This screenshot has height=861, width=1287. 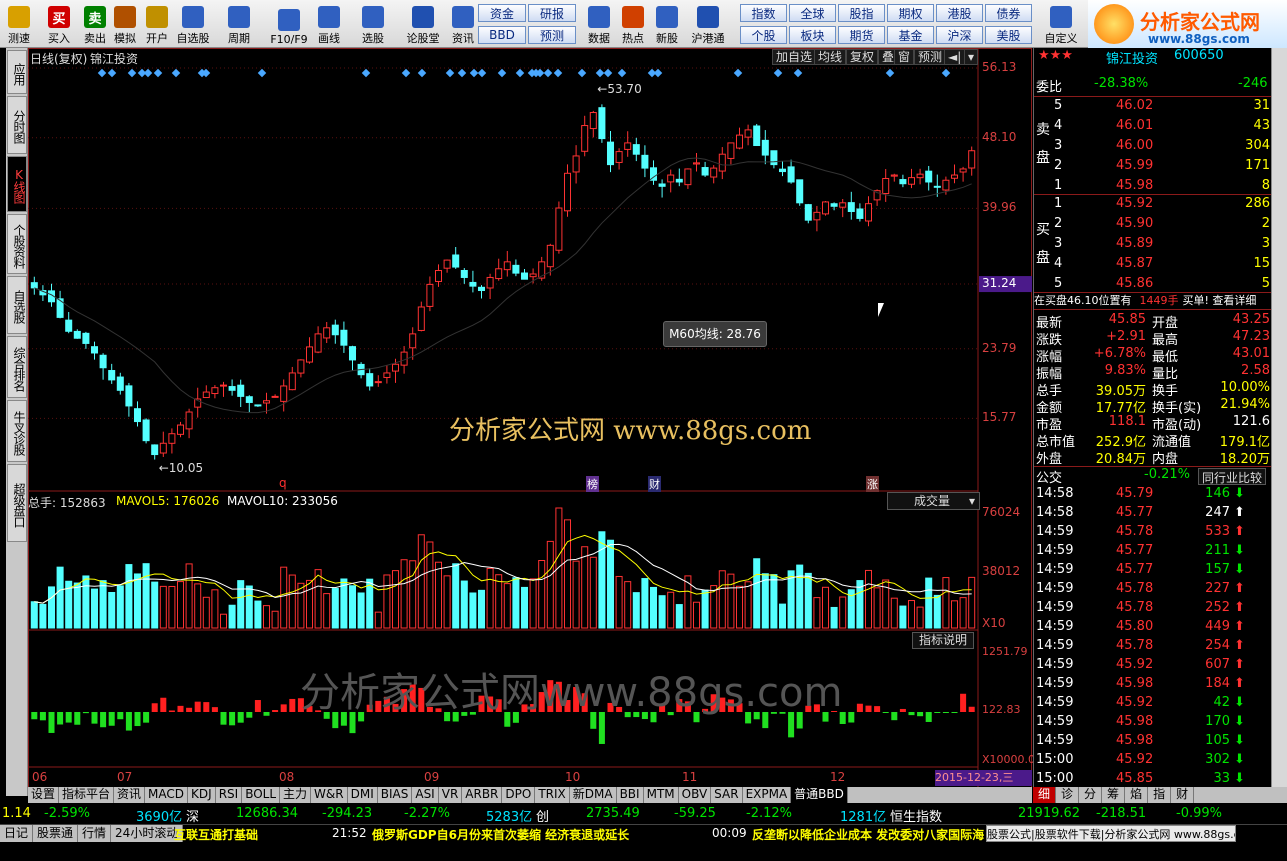 What do you see at coordinates (425, 795) in the screenshot?
I see `indicator-tab-11: ASI` at bounding box center [425, 795].